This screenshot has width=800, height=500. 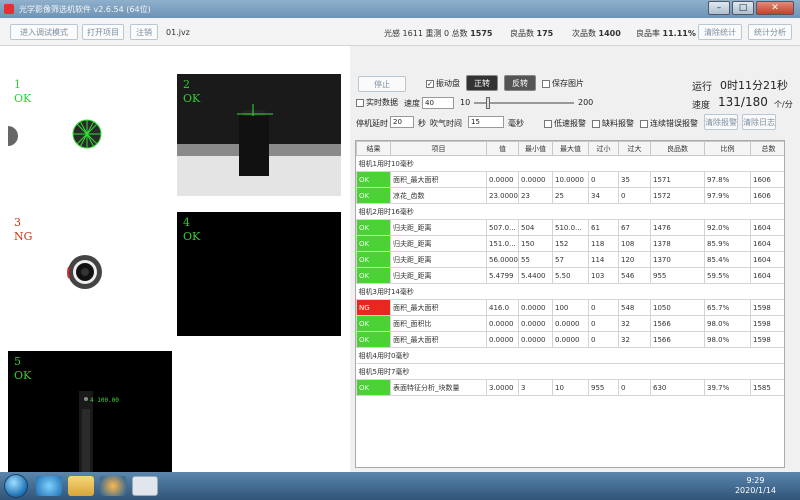 I want to click on speed-setting-label: 速度, so click(x=412, y=103).